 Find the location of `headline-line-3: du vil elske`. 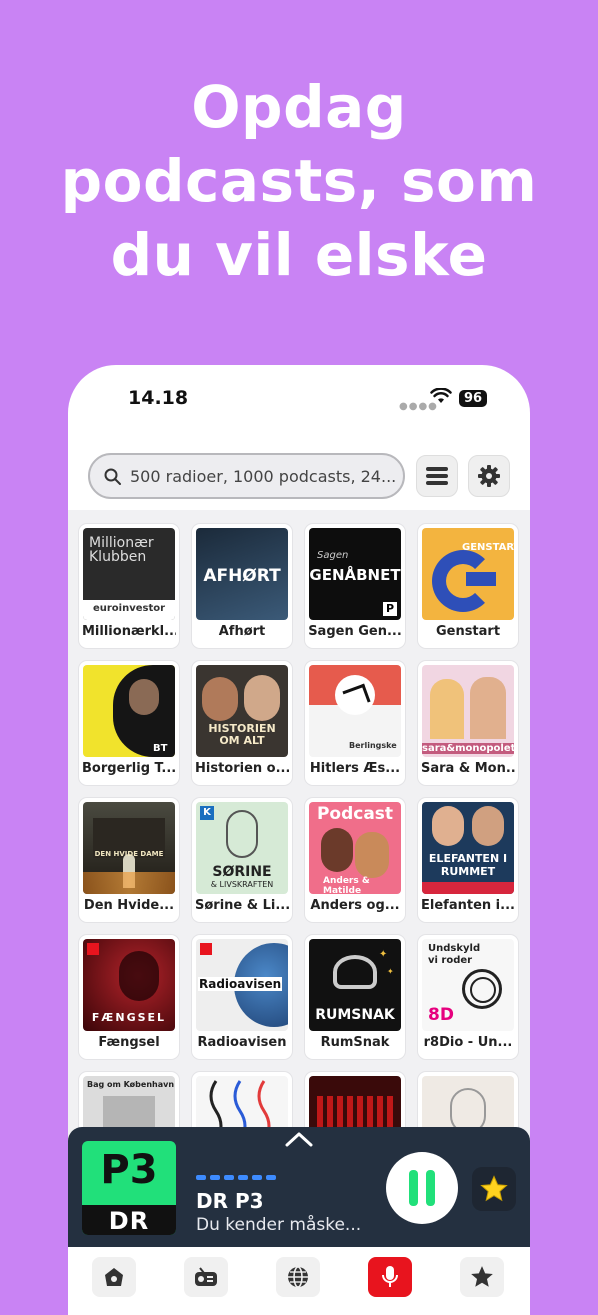

headline-line-3: du vil elske is located at coordinates (299, 255).